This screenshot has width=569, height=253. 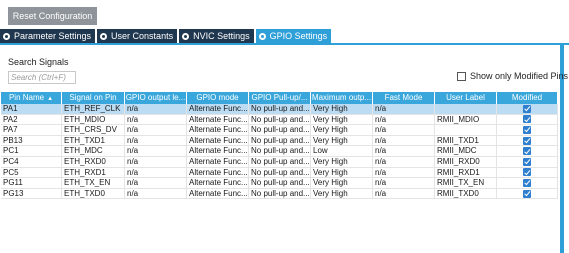 What do you see at coordinates (461, 76) in the screenshot?
I see `checkbox-unchecked-icon` at bounding box center [461, 76].